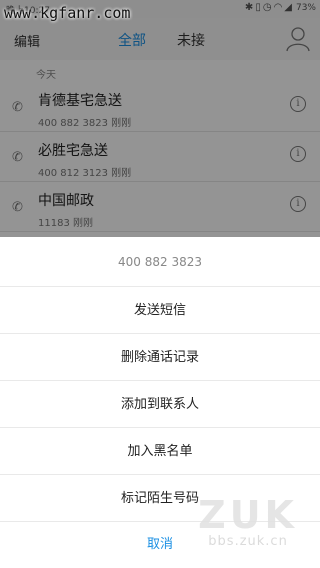  What do you see at coordinates (160, 451) in the screenshot?
I see `add-to-blacklist-button: 加入黑名单` at bounding box center [160, 451].